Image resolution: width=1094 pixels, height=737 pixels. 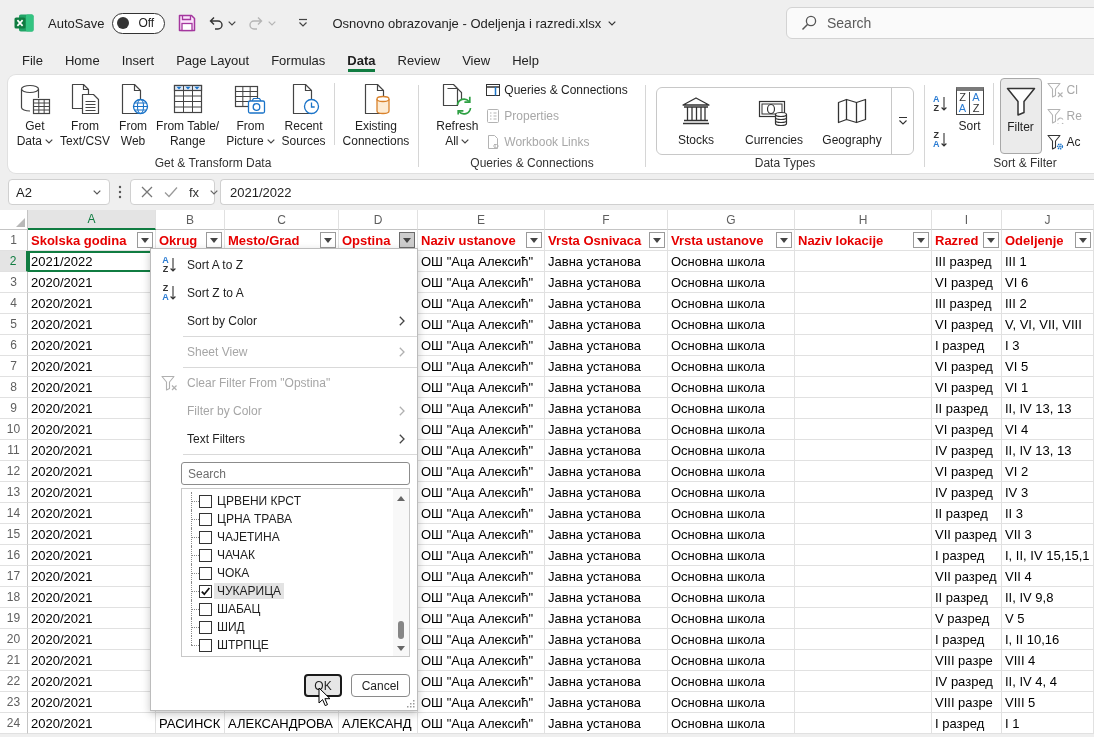 What do you see at coordinates (59, 192) in the screenshot?
I see `name-box: A2` at bounding box center [59, 192].